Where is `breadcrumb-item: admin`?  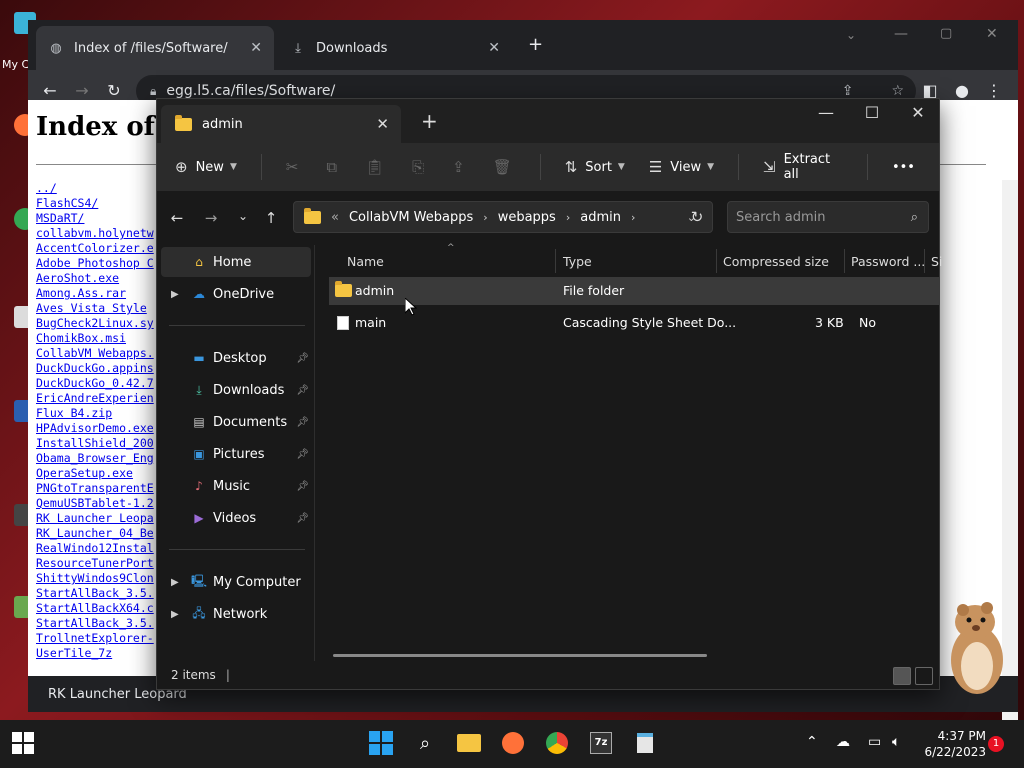
breadcrumb-item: admin is located at coordinates (600, 217).